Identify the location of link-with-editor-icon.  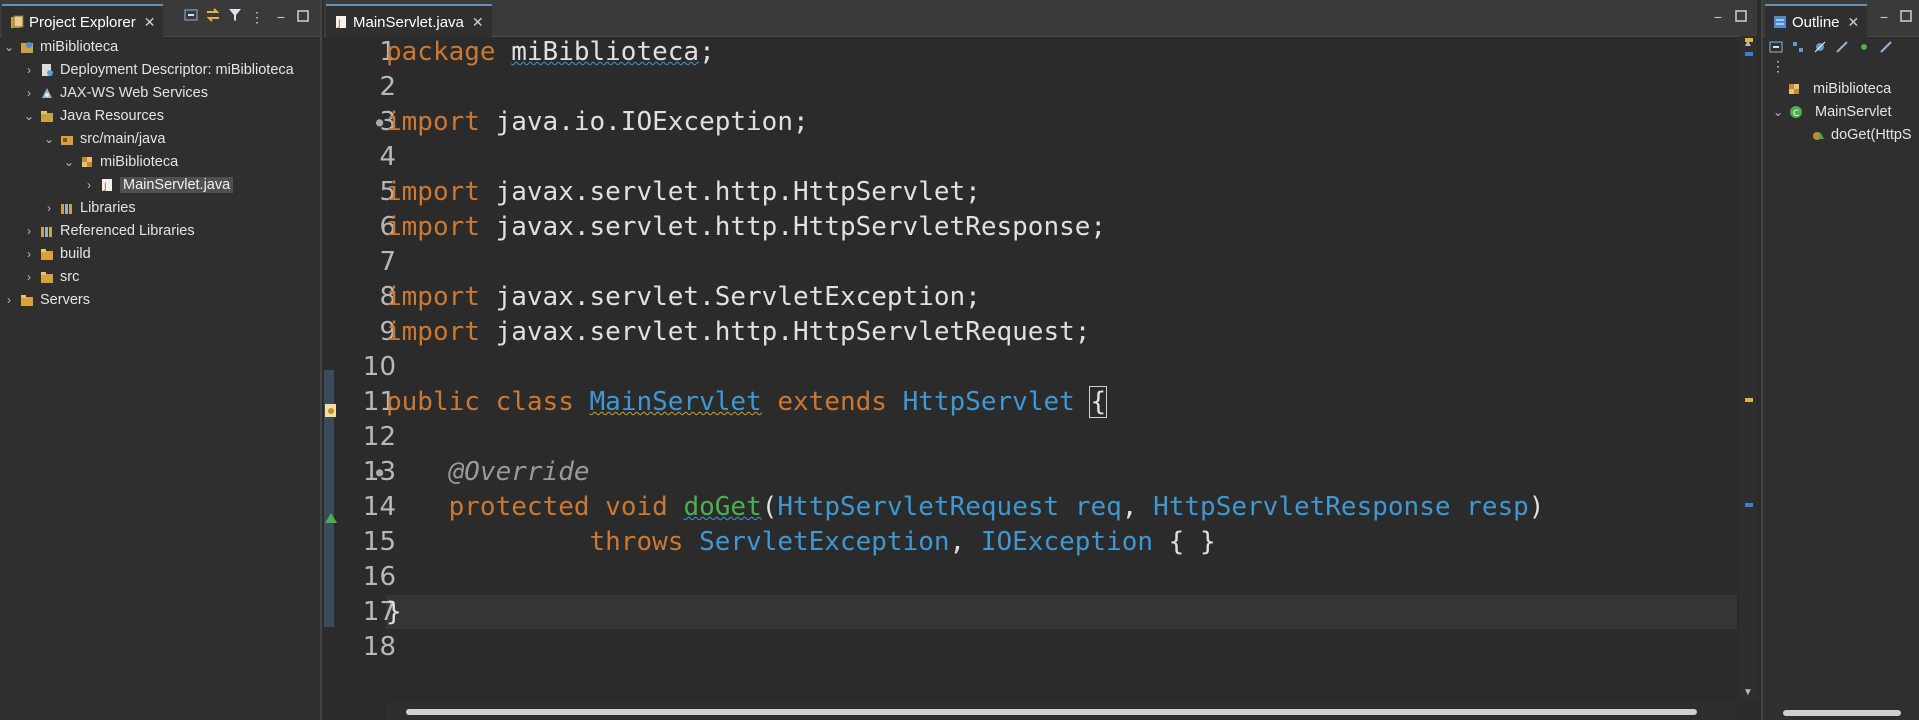
(213, 17).